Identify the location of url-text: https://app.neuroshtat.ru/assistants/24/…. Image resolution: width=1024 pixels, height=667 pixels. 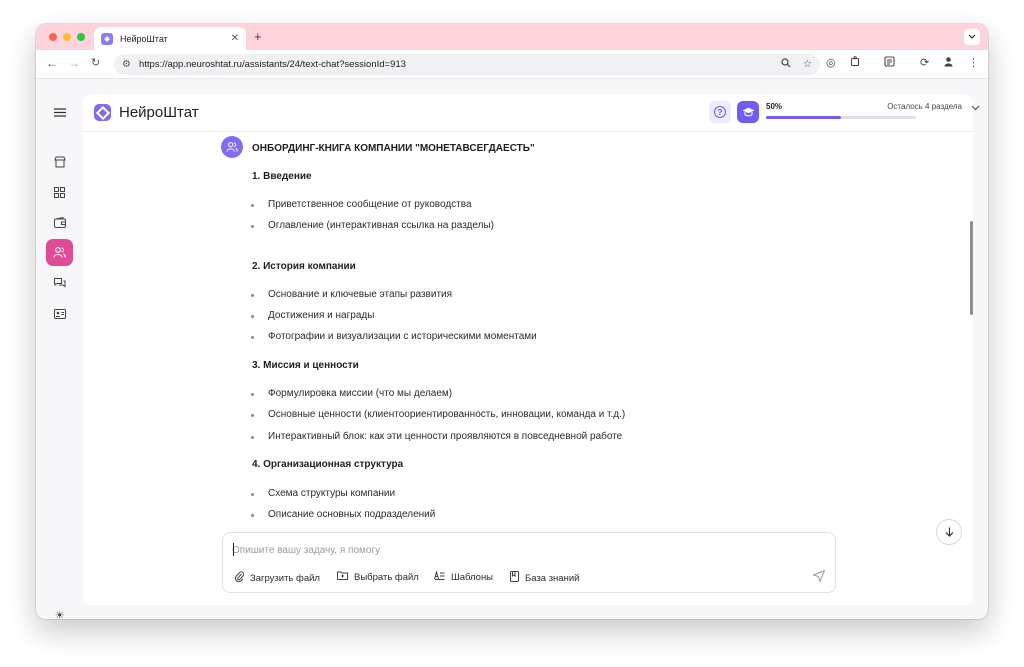
(454, 64).